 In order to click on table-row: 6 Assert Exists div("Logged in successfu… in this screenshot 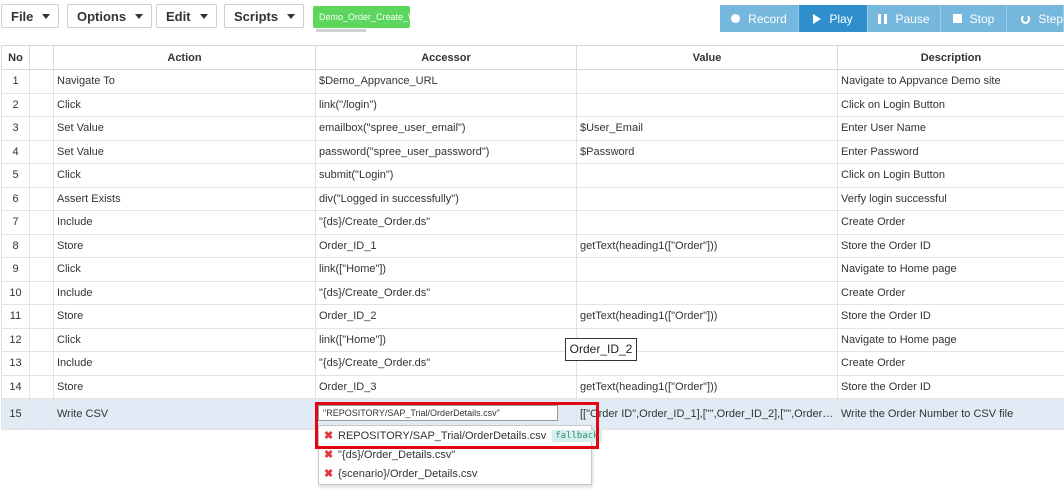, I will do `click(532, 198)`.